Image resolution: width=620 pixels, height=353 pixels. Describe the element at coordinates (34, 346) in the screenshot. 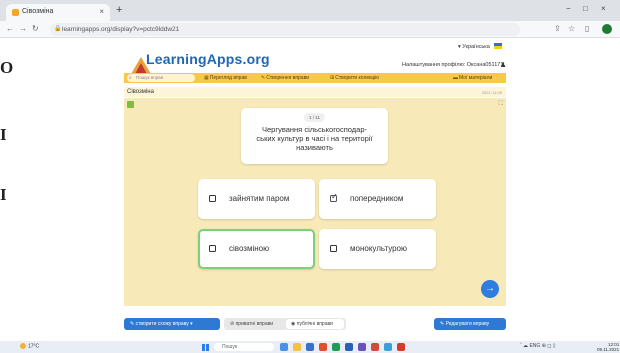

I see `weather-temp: 17°C` at that location.